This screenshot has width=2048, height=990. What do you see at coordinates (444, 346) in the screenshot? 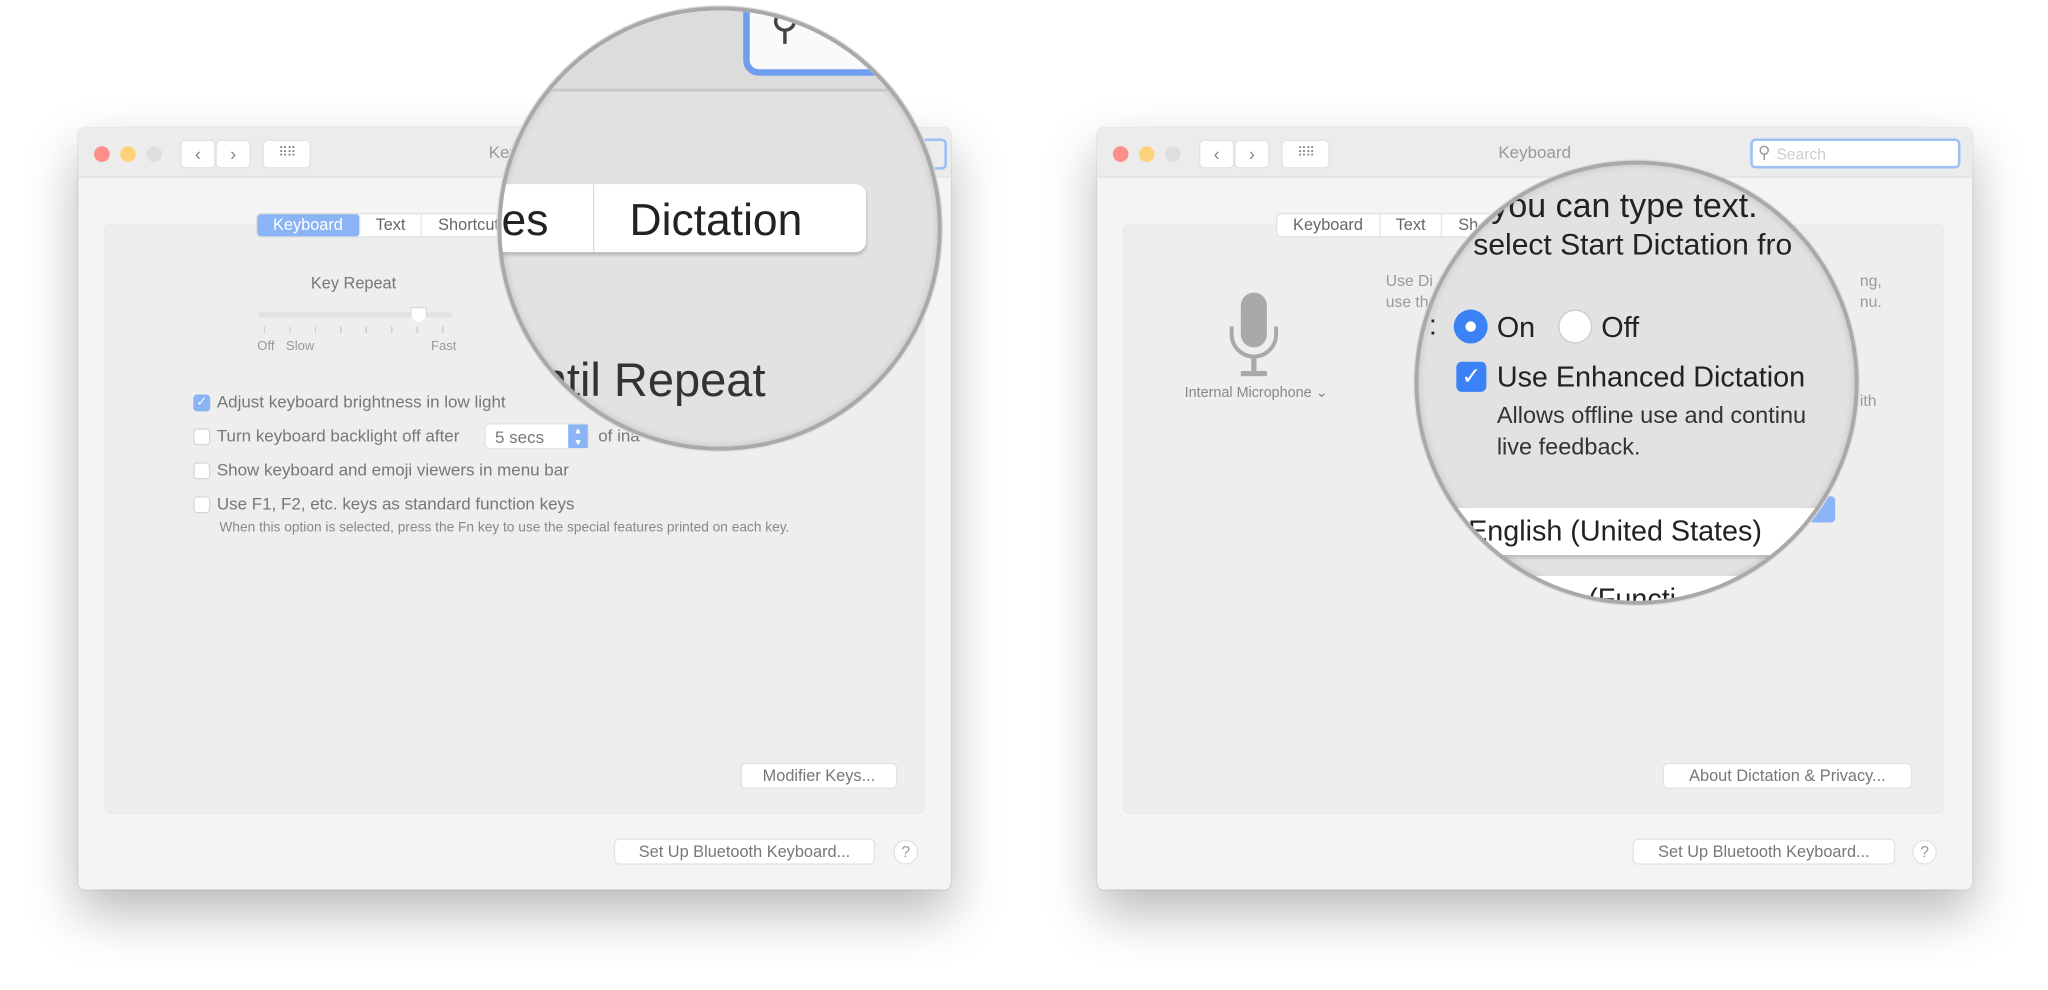
I see `tick-fast: Fast` at bounding box center [444, 346].